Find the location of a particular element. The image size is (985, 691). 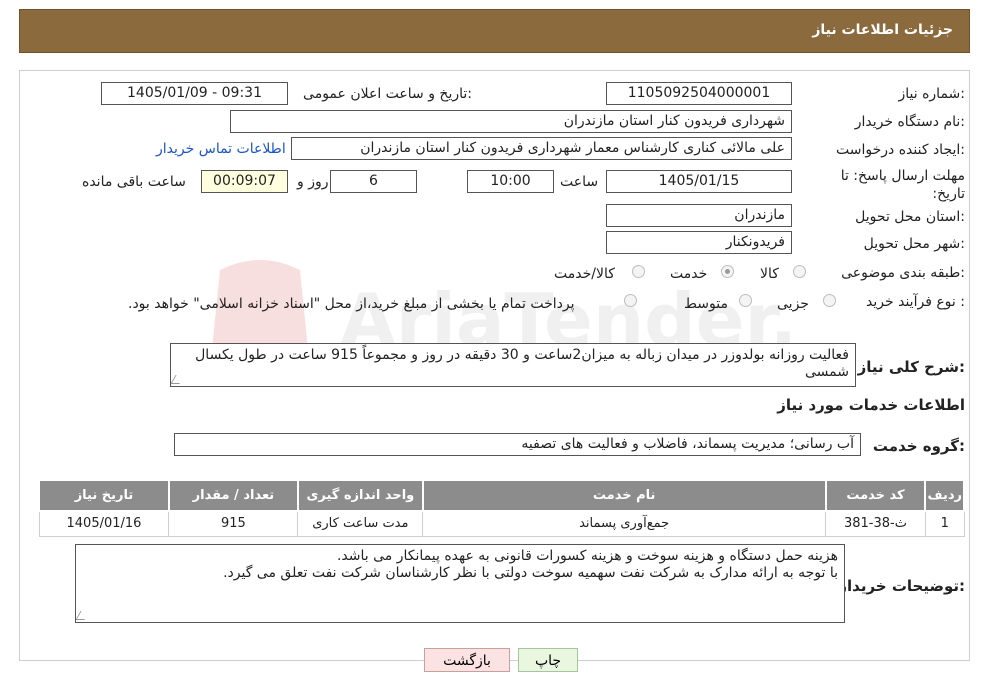

print-button: چاپ is located at coordinates (548, 660).